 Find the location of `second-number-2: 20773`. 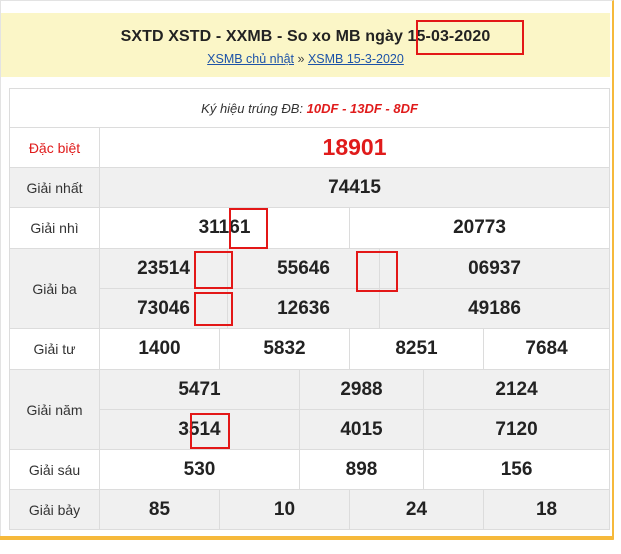

second-number-2: 20773 is located at coordinates (479, 228).